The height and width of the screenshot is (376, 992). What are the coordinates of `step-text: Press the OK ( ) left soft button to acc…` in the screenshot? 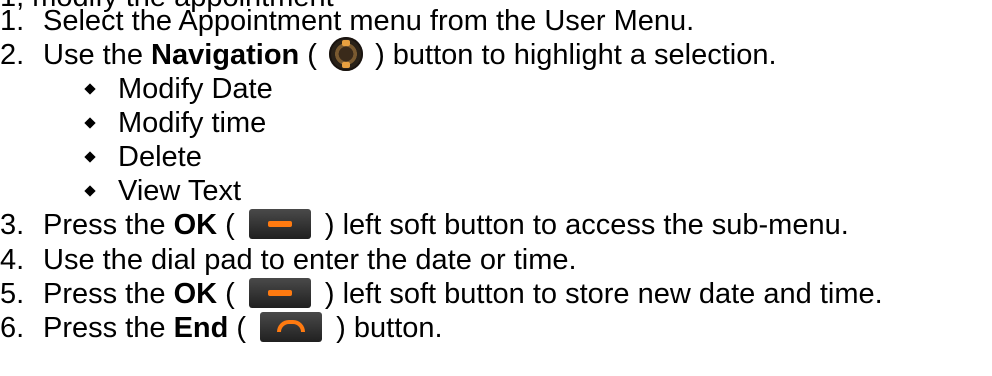 It's located at (446, 225).